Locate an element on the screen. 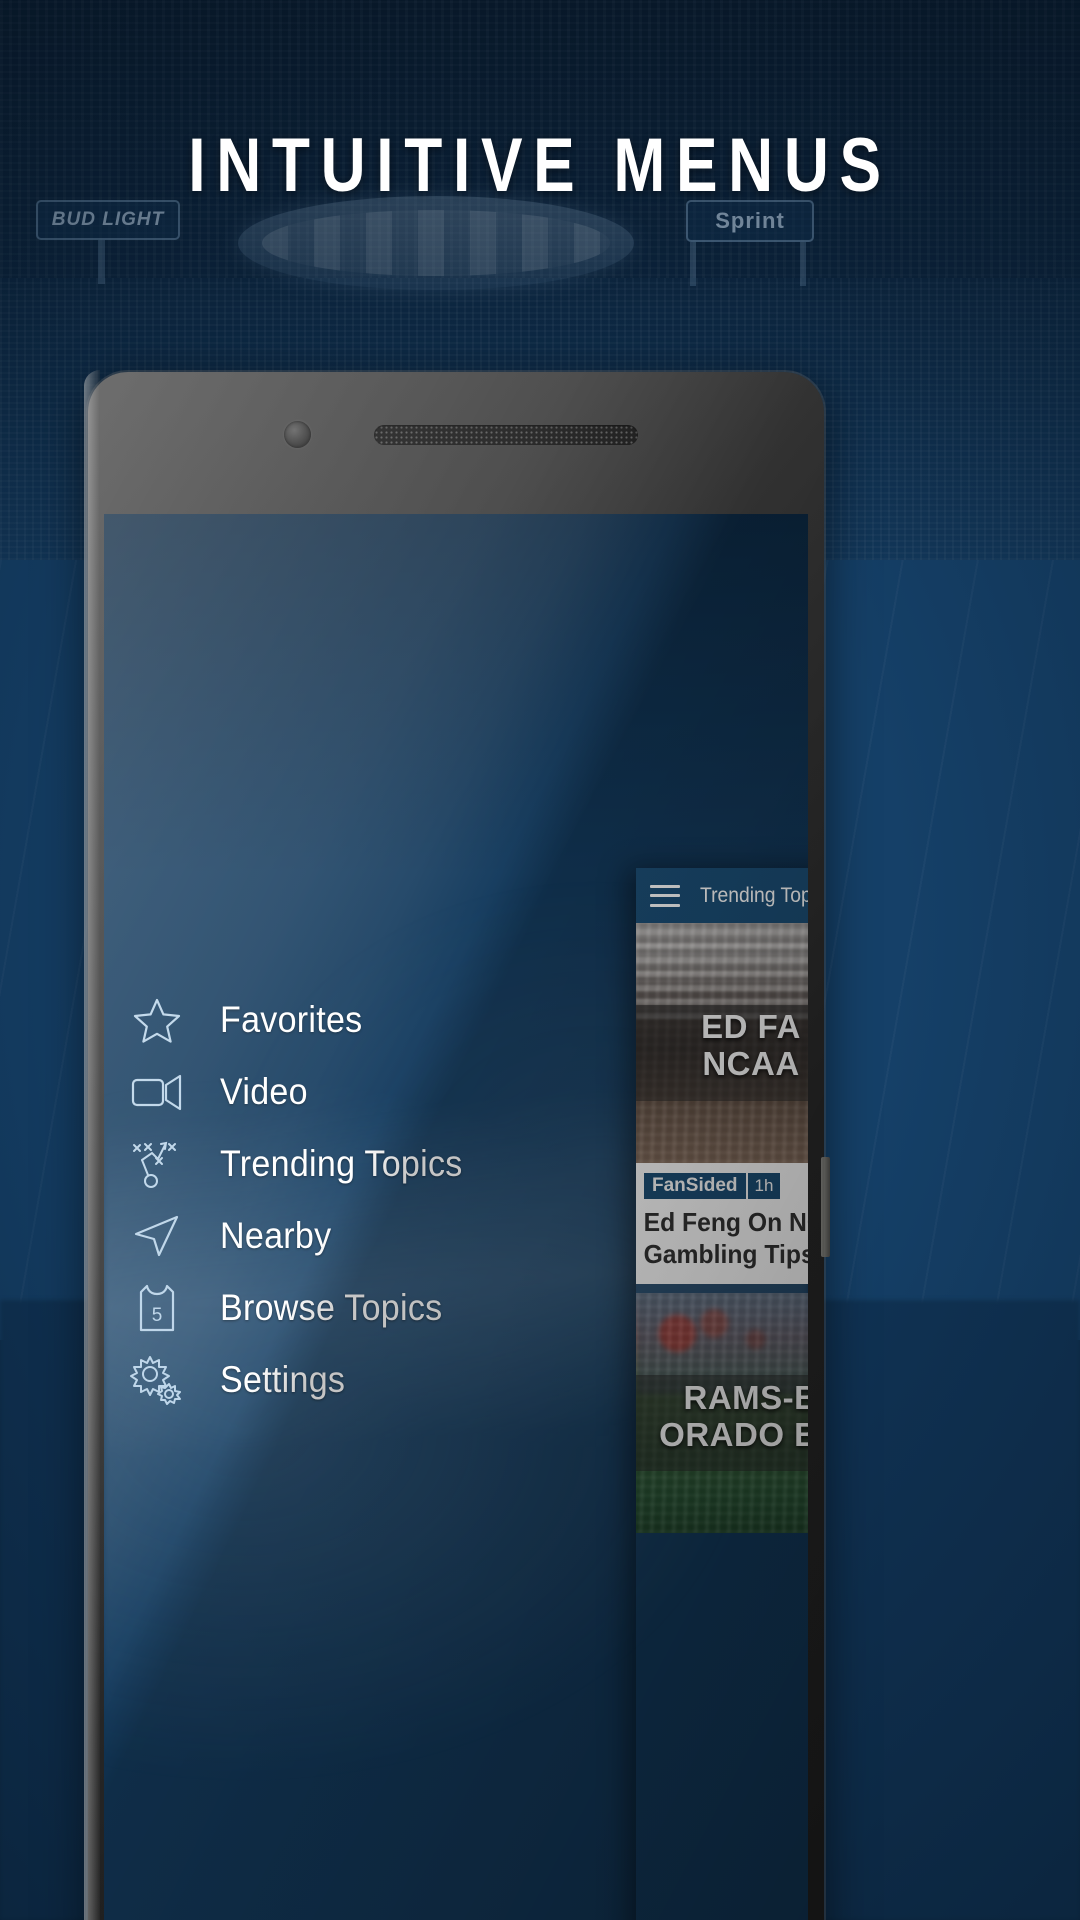  power-button is located at coordinates (825, 1207).